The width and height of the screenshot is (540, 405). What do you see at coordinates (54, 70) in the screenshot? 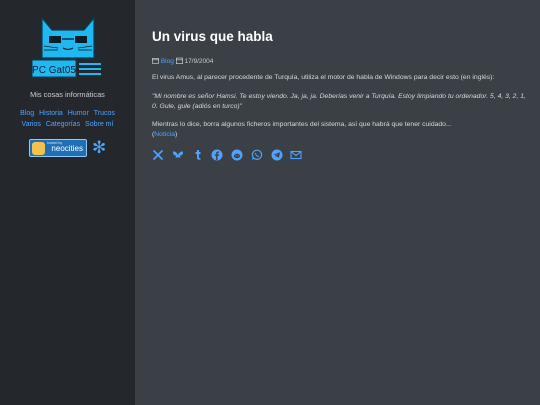
I see `svg-text: PC Gat05` at bounding box center [54, 70].